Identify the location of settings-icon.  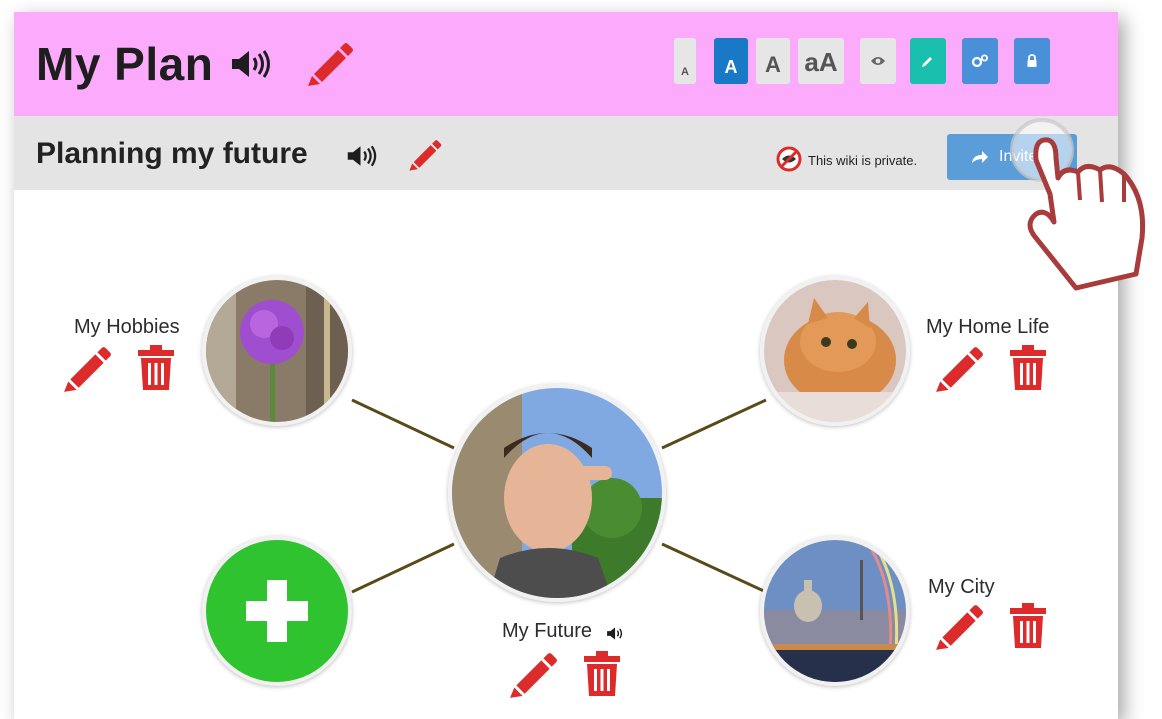
(979, 61).